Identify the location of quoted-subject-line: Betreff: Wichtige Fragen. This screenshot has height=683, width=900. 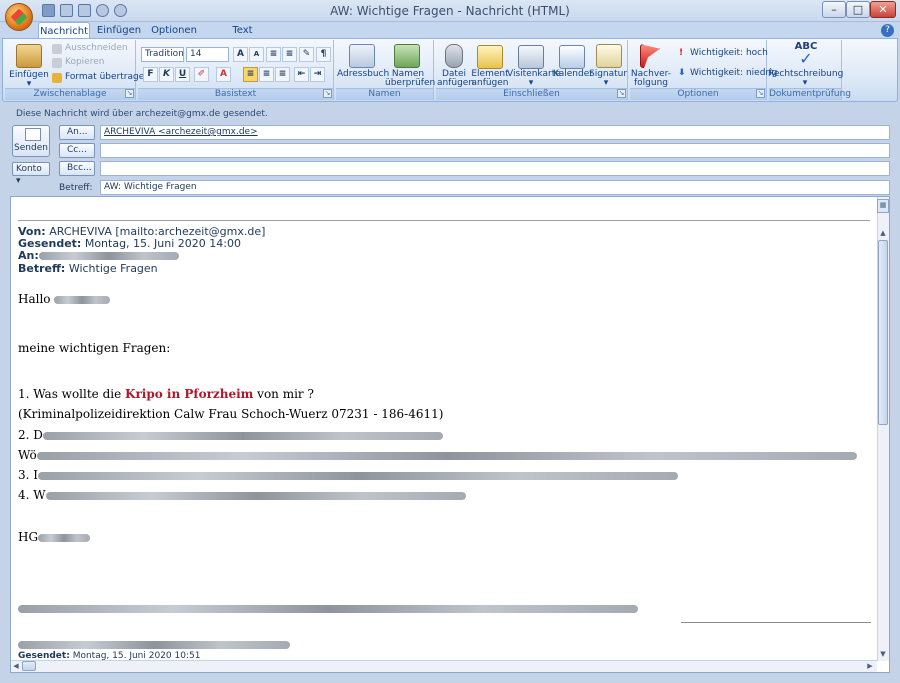
(88, 269).